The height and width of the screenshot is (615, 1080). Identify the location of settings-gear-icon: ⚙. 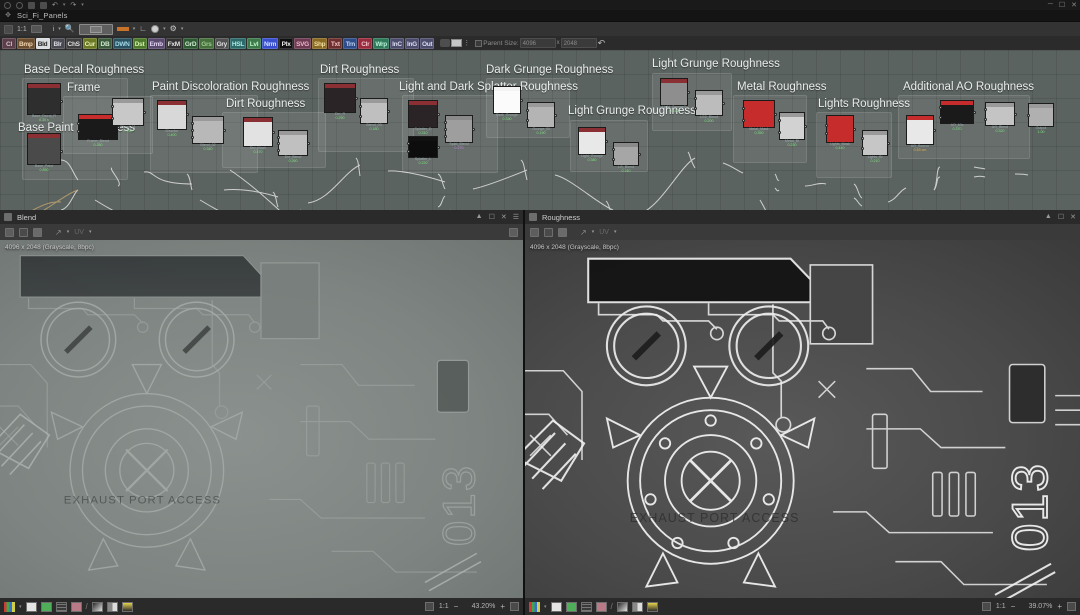
(173, 29).